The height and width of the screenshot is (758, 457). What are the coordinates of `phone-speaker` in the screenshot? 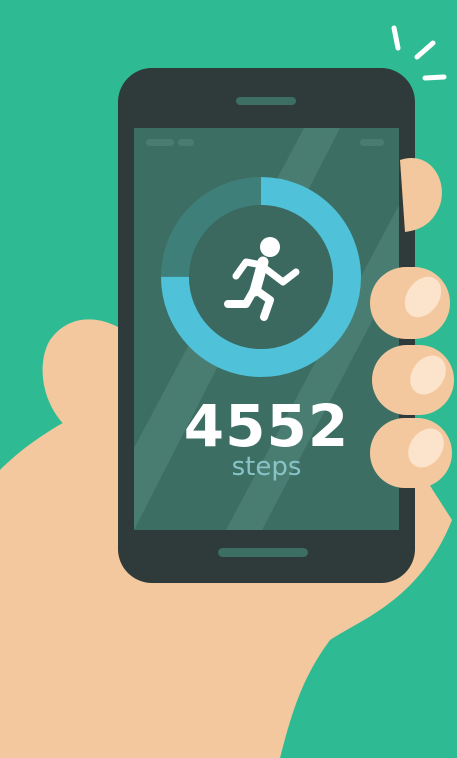 It's located at (266, 101).